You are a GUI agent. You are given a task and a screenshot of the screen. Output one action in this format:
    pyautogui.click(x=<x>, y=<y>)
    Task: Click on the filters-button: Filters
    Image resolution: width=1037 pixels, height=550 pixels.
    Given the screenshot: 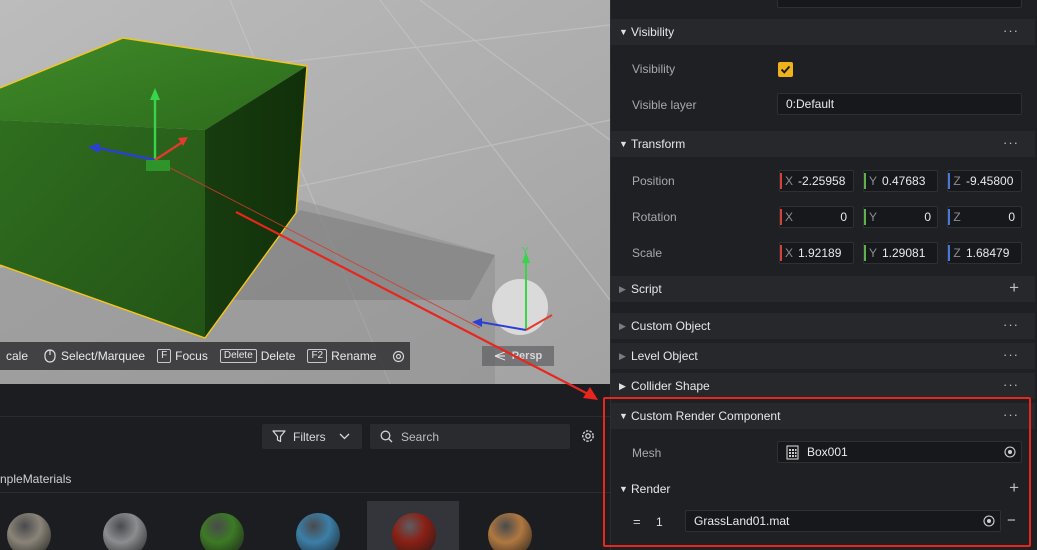 What is the action you would take?
    pyautogui.click(x=312, y=436)
    